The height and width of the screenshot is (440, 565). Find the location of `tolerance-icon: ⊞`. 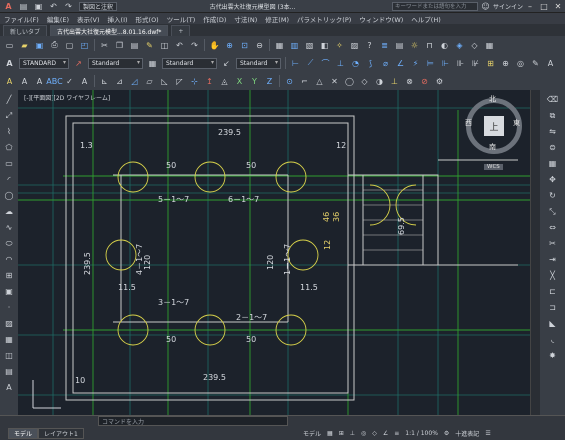

tolerance-icon: ⊞ is located at coordinates (490, 63).